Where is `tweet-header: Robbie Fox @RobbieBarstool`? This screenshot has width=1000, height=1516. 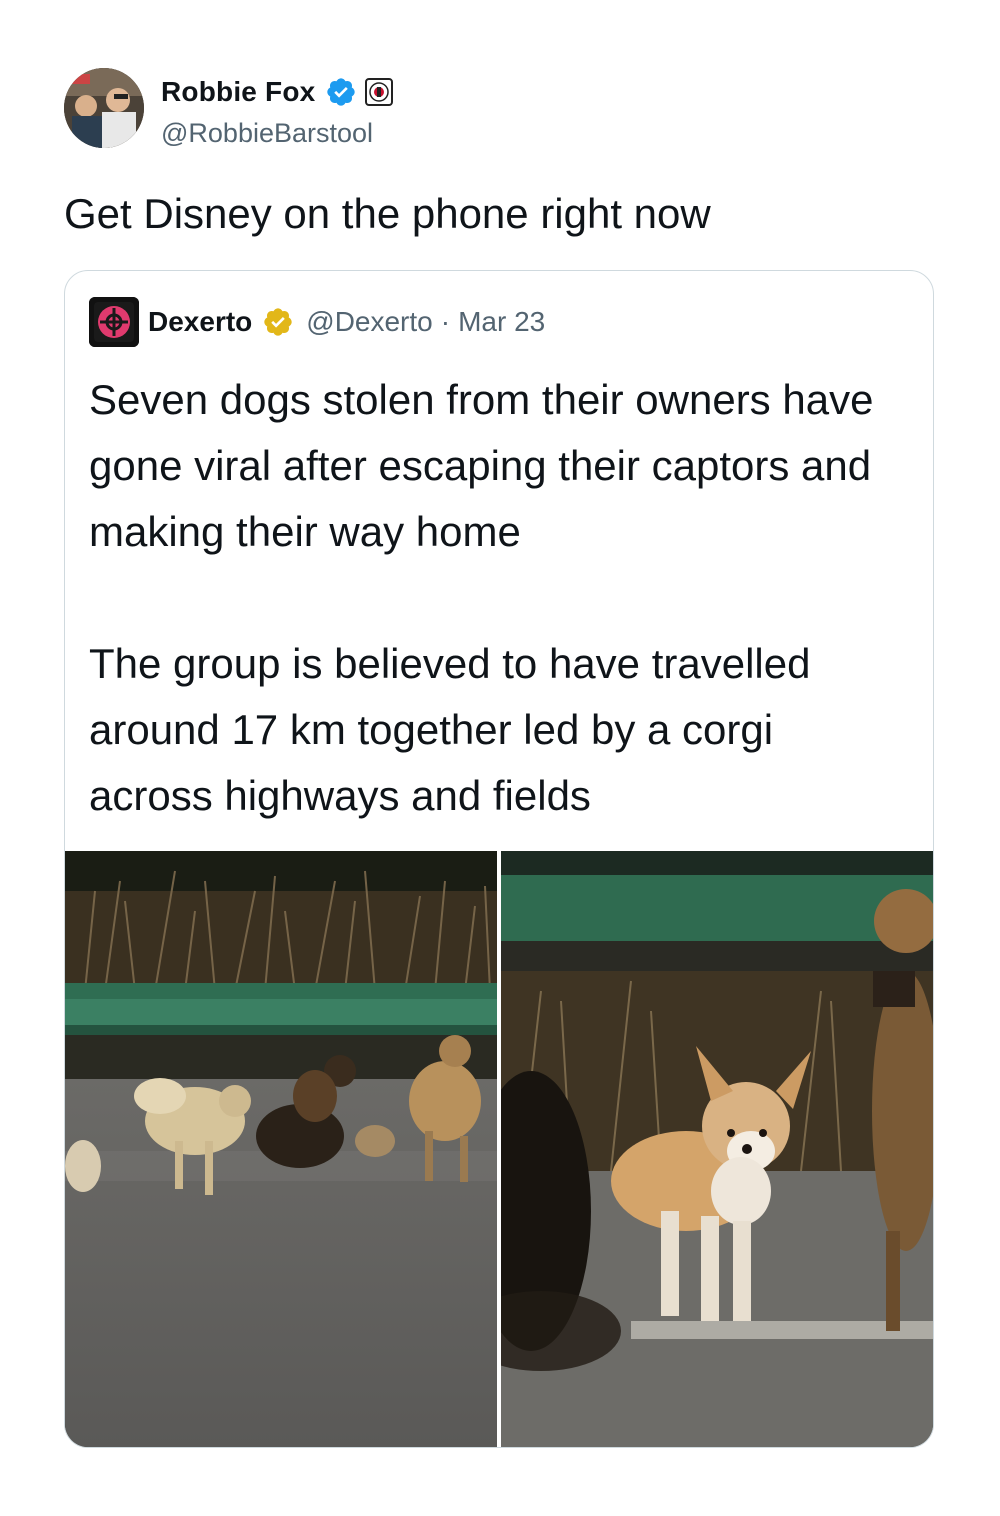 tweet-header: Robbie Fox @RobbieBarstool is located at coordinates (504, 109).